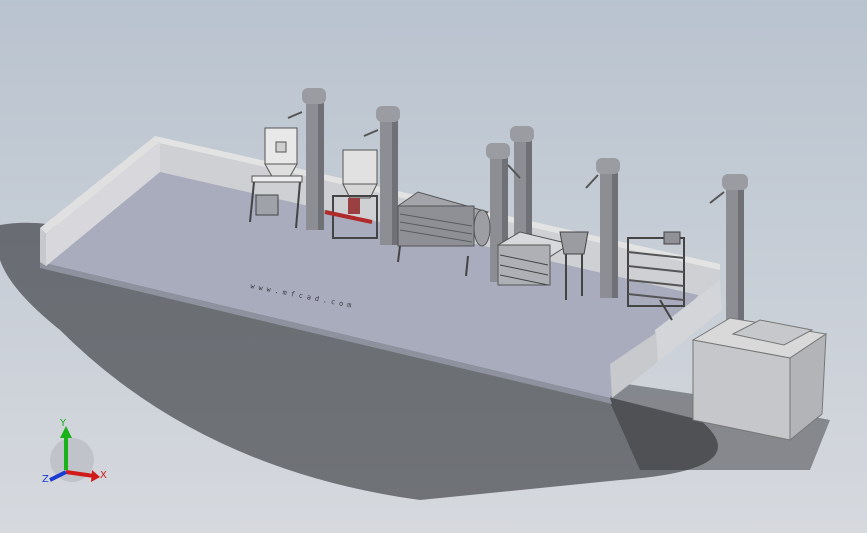  I want to click on x-axis-label: X, so click(103, 475).